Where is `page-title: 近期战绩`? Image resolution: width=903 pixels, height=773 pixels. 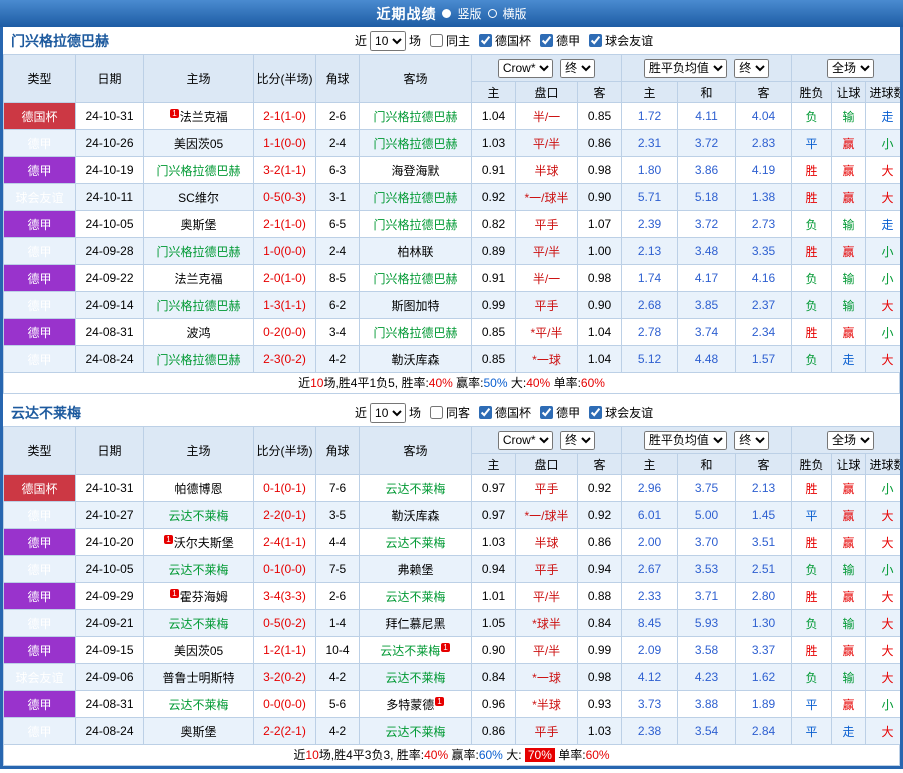
page-title: 近期战绩 is located at coordinates (406, 13).